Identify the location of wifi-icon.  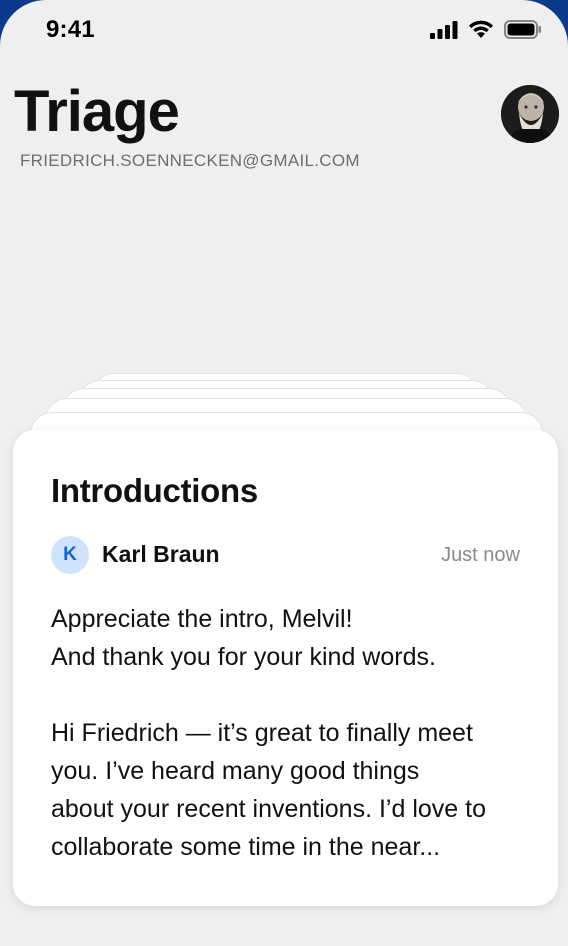
(481, 29).